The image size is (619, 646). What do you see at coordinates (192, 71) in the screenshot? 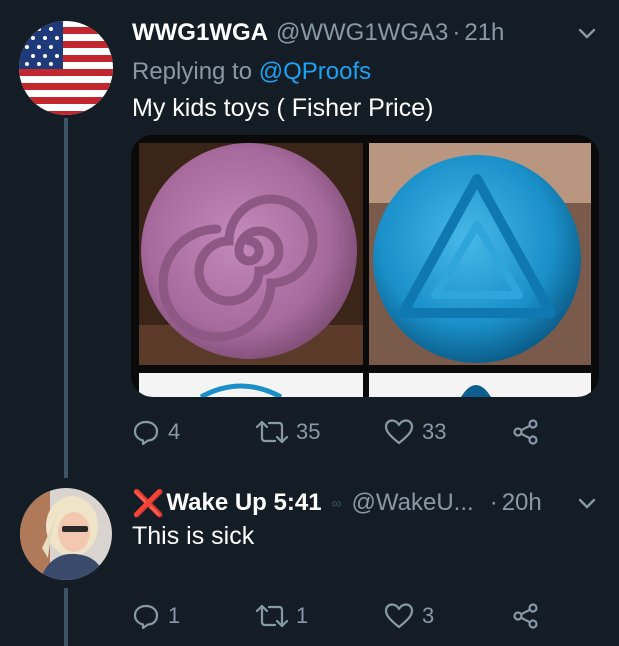
I see `replying-prefix: Replying to` at bounding box center [192, 71].